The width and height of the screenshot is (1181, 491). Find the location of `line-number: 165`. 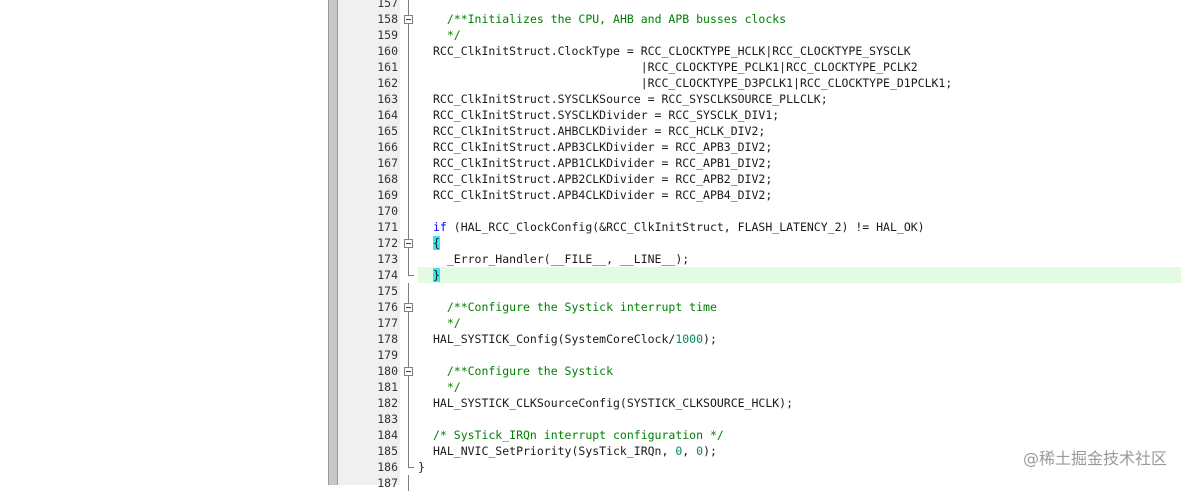

line-number: 165 is located at coordinates (387, 131).